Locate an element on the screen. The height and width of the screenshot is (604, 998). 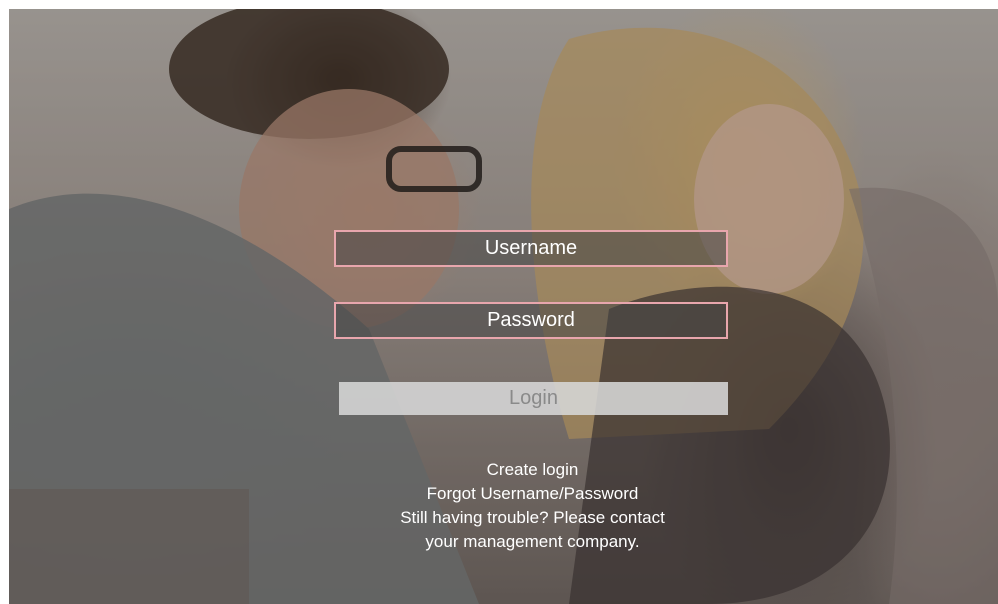
forgot-credentials-link: Forgot Username/Password is located at coordinates (532, 494).